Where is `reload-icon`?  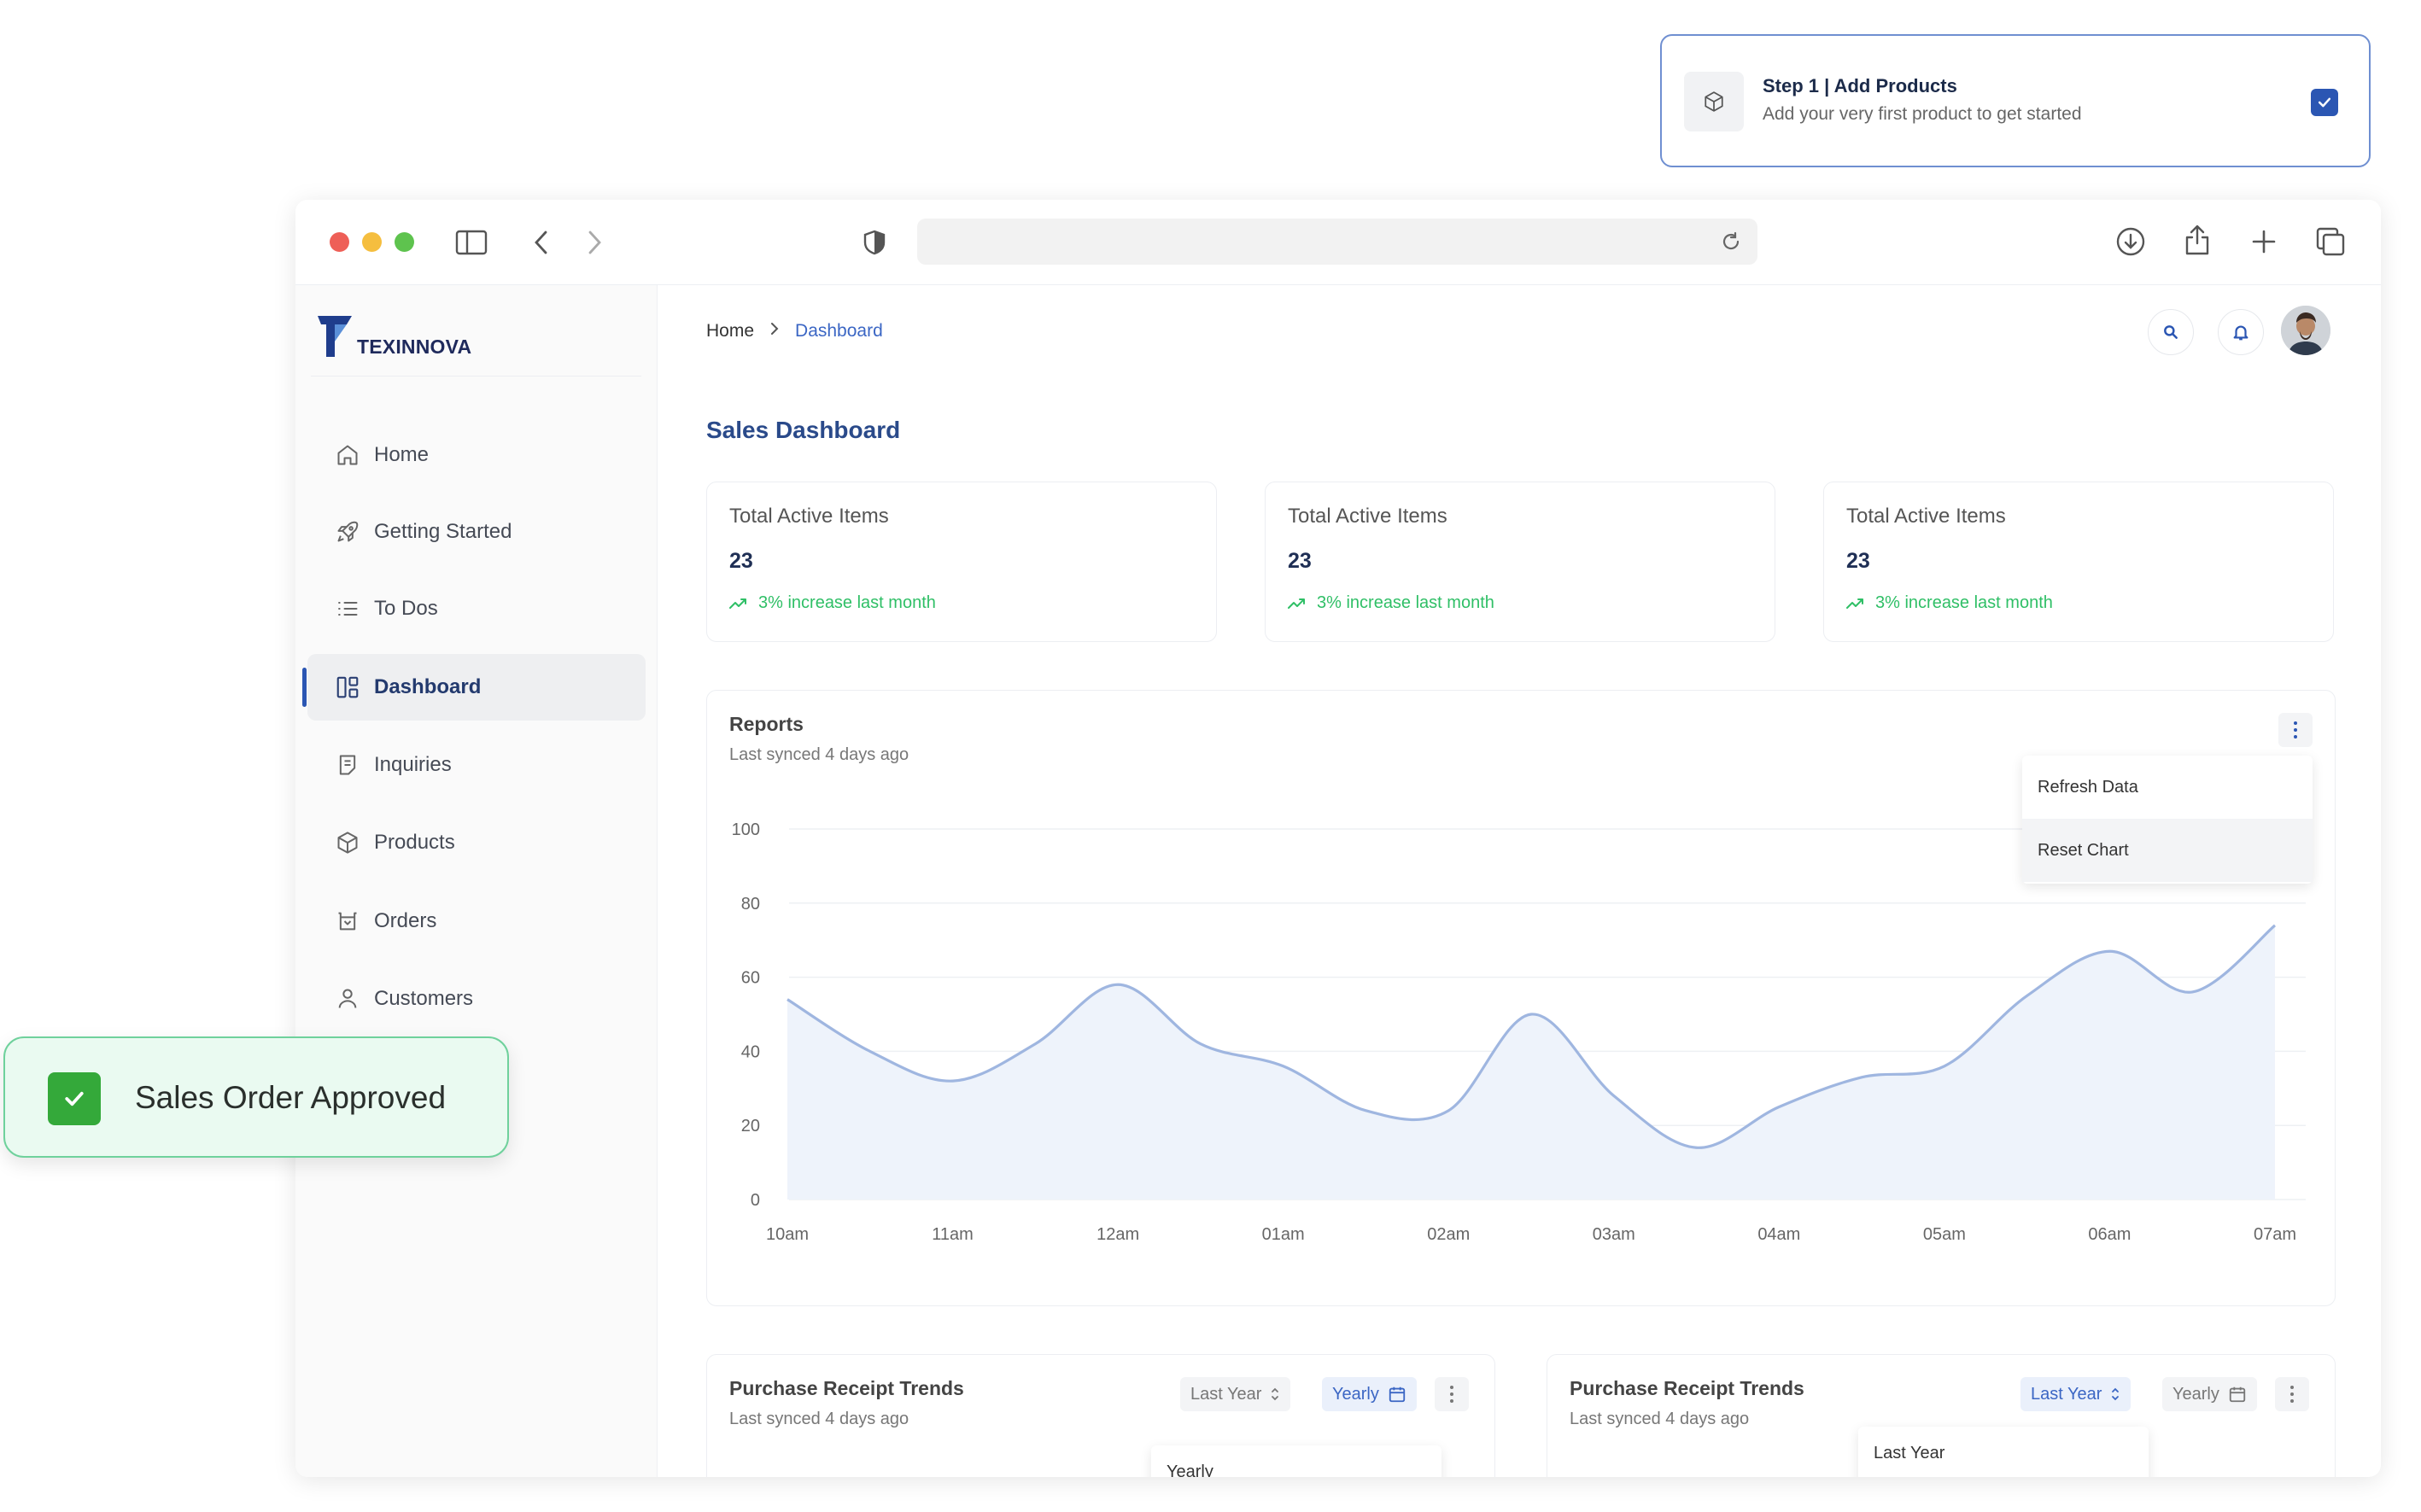 reload-icon is located at coordinates (1731, 241).